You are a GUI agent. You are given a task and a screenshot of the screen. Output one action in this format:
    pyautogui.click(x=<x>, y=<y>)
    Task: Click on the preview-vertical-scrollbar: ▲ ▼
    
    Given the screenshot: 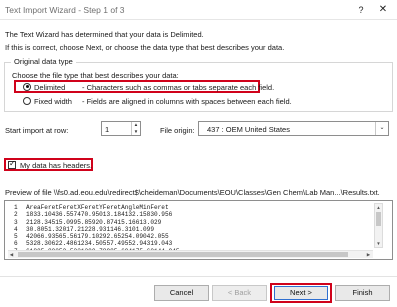 What is the action you would take?
    pyautogui.click(x=378, y=225)
    